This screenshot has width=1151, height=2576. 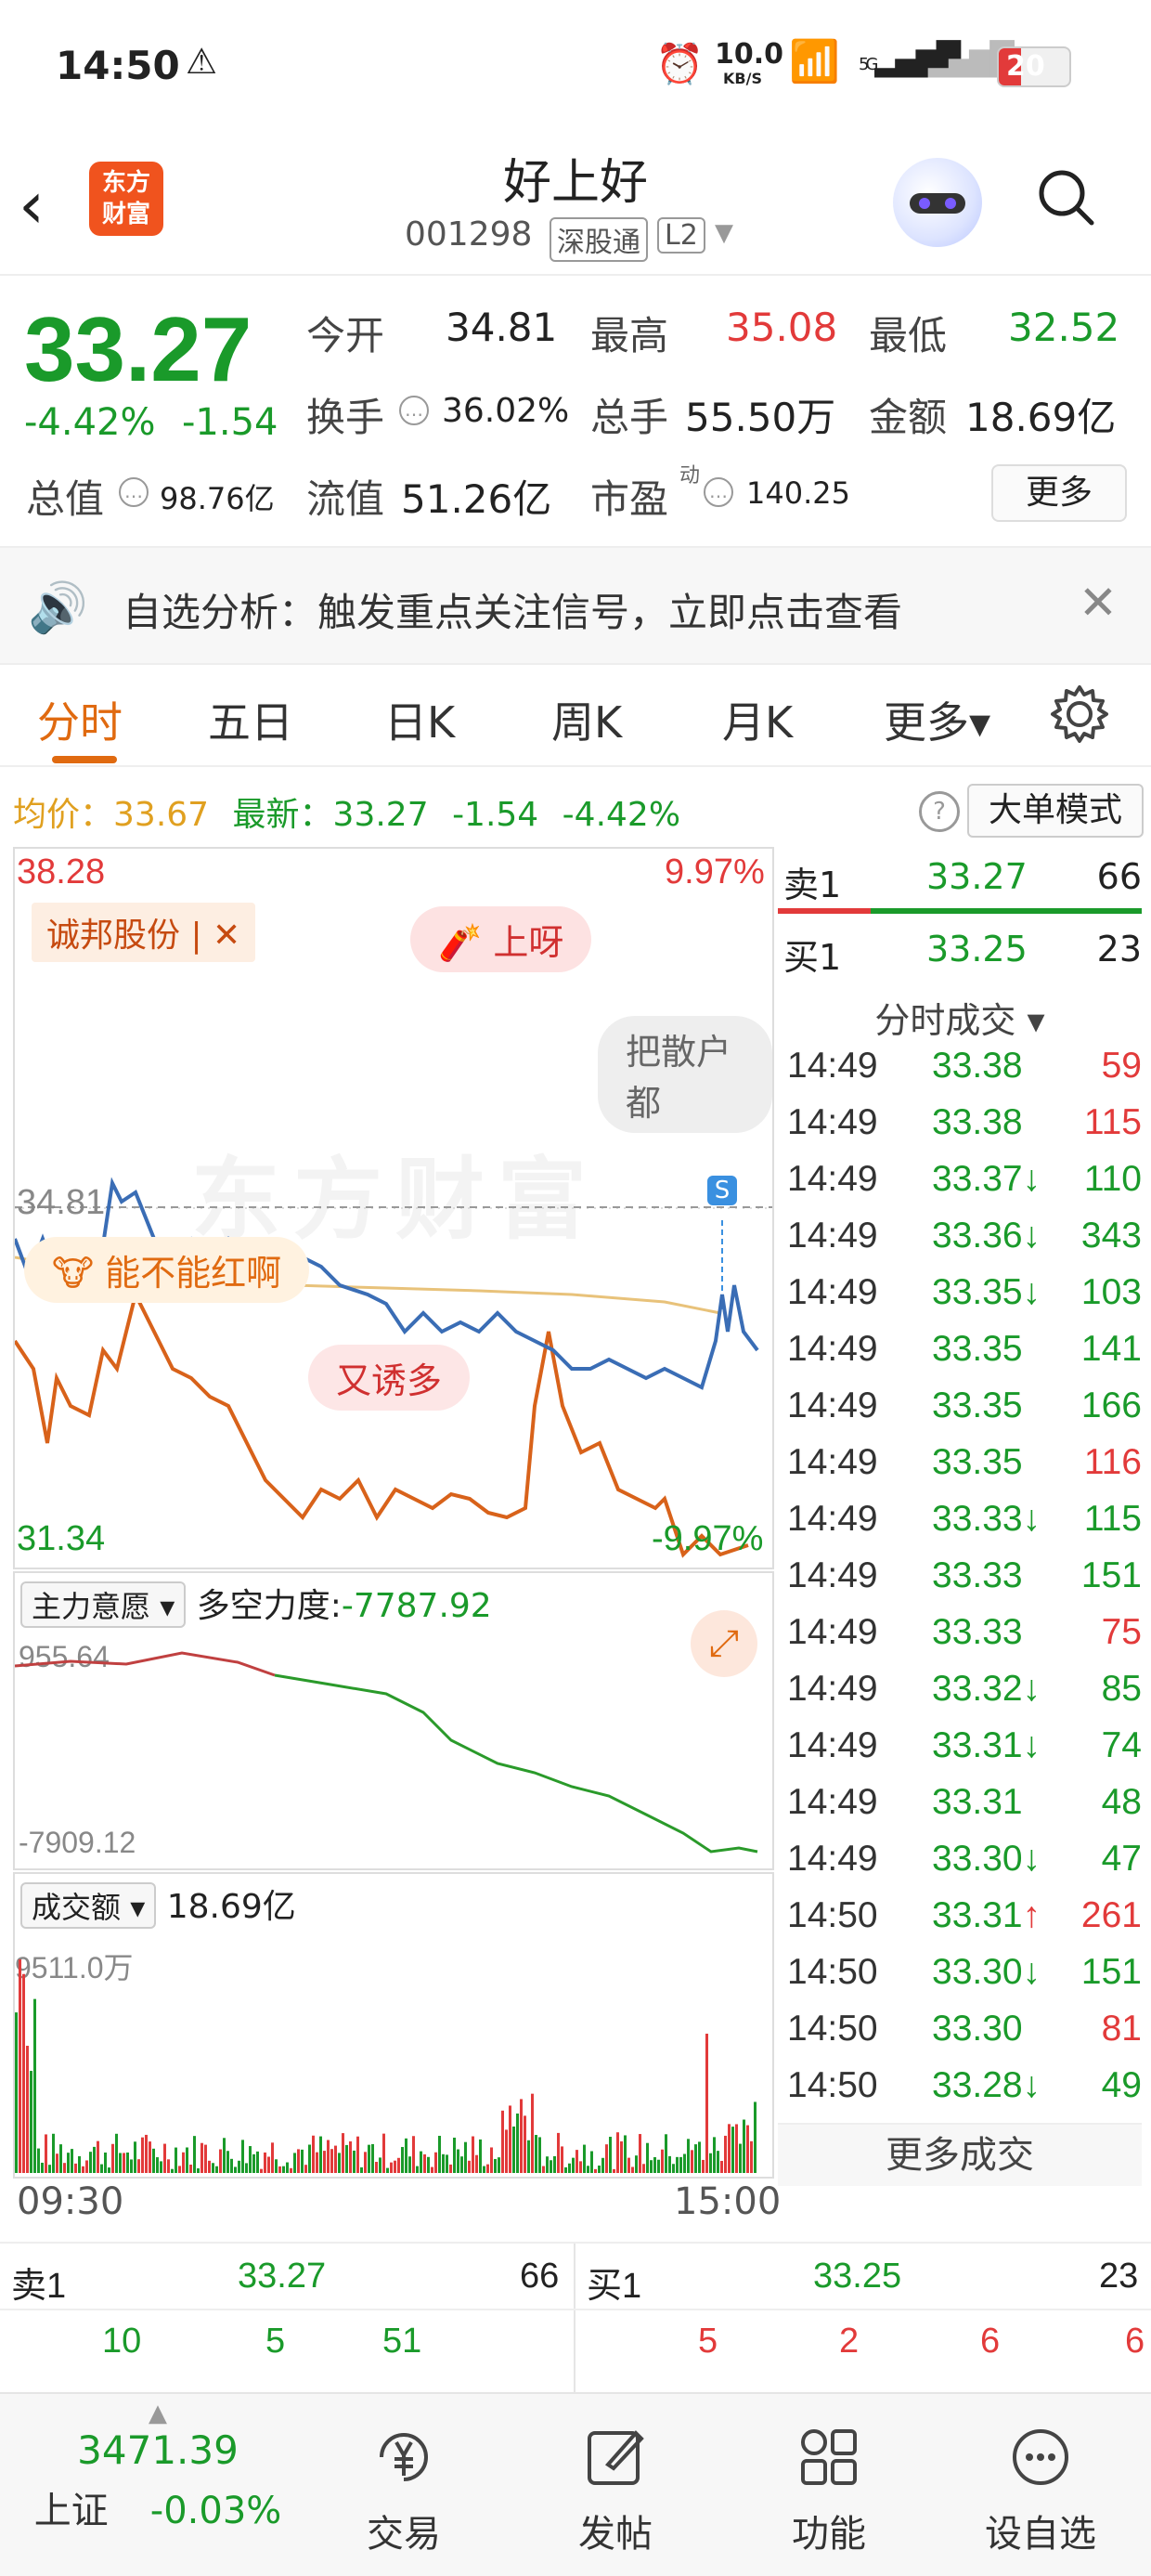 I want to click on trade-price: 33.31, so click(x=977, y=1802).